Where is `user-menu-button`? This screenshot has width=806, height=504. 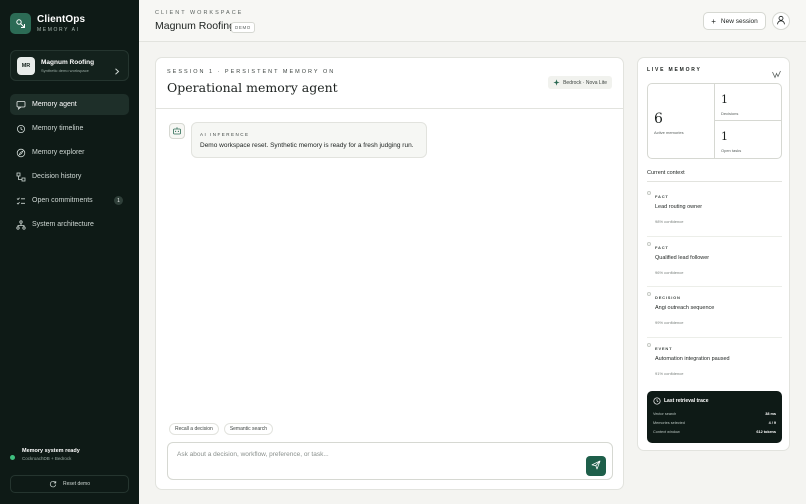
user-menu-button is located at coordinates (781, 21).